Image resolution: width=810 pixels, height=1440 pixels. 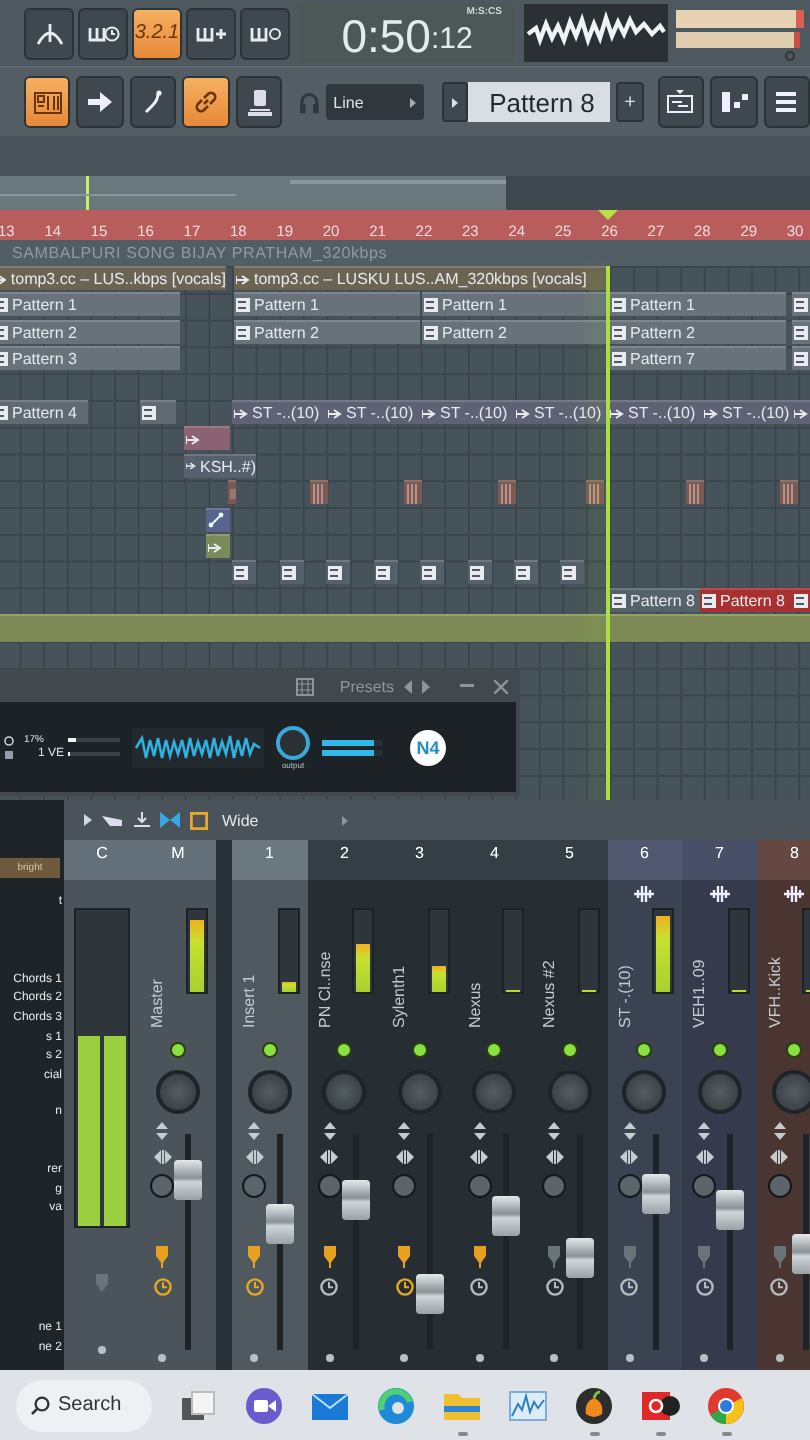 What do you see at coordinates (277, 820) in the screenshot?
I see `mixer-layout-label: Wide` at bounding box center [277, 820].